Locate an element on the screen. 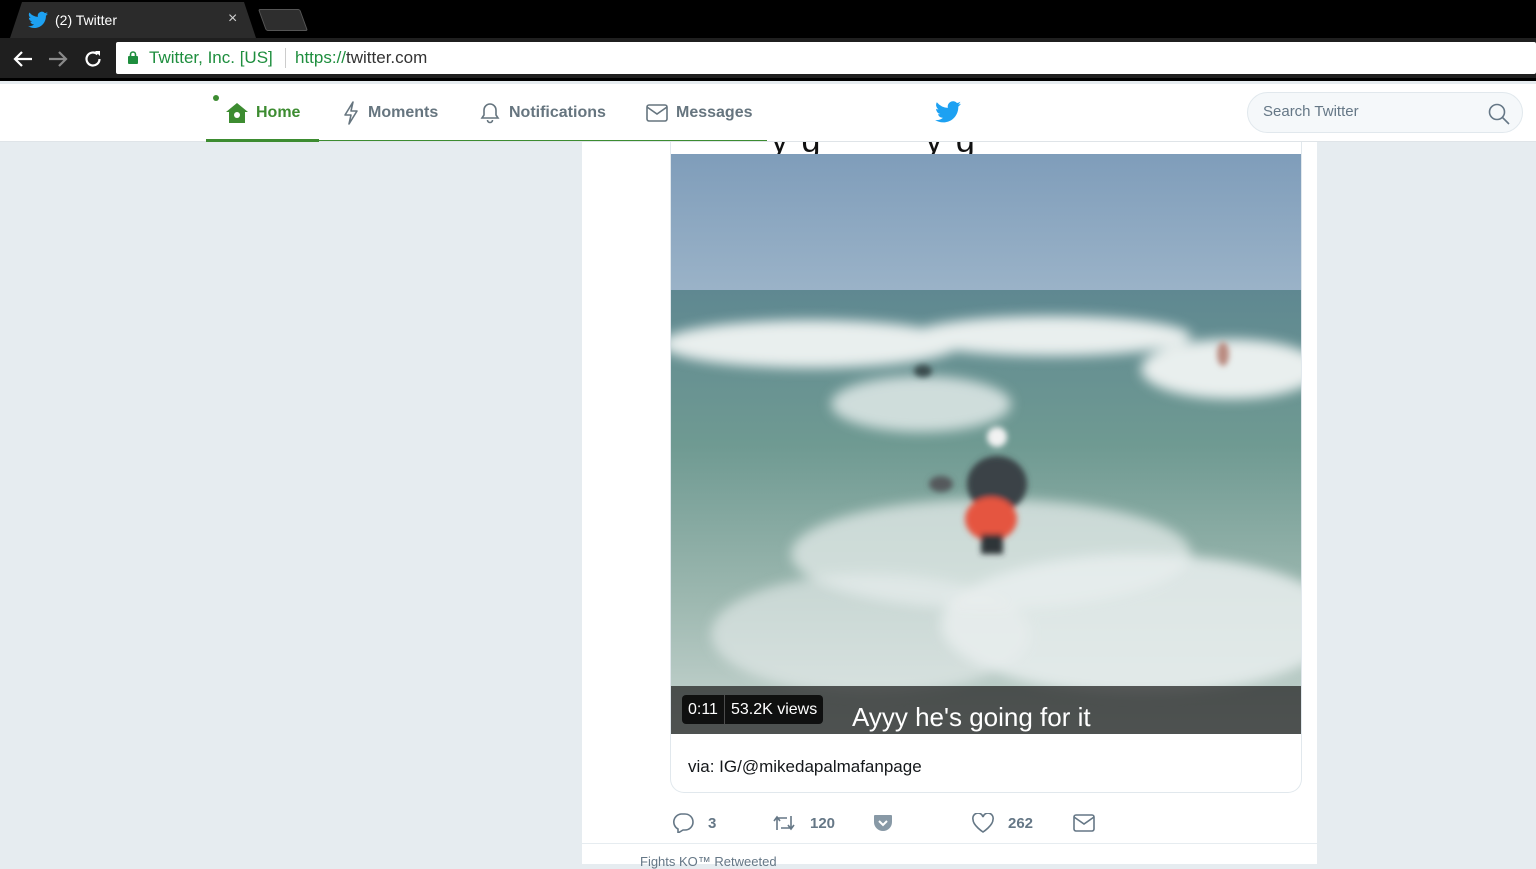 This screenshot has height=869, width=1536. reload-button is located at coordinates (93, 59).